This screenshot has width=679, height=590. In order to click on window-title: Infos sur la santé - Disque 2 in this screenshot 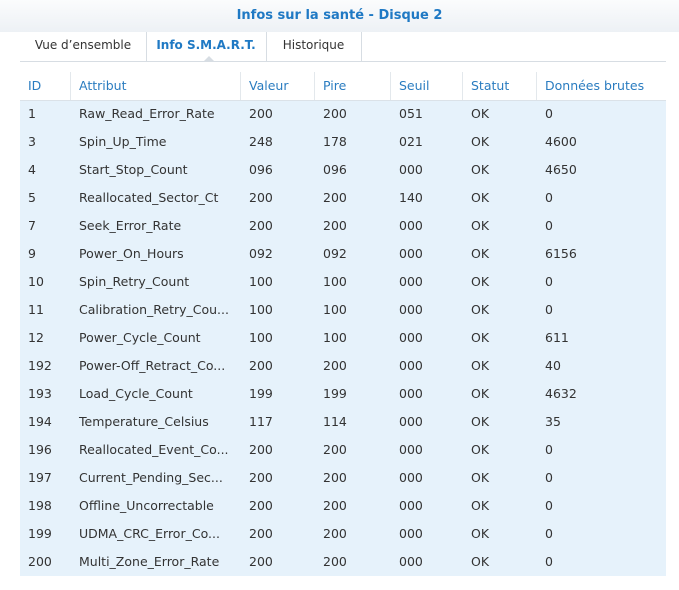, I will do `click(339, 15)`.